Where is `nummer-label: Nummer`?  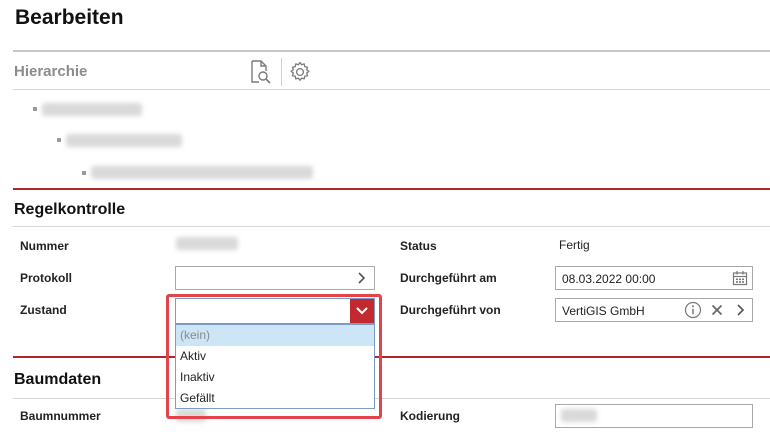 nummer-label: Nummer is located at coordinates (44, 246).